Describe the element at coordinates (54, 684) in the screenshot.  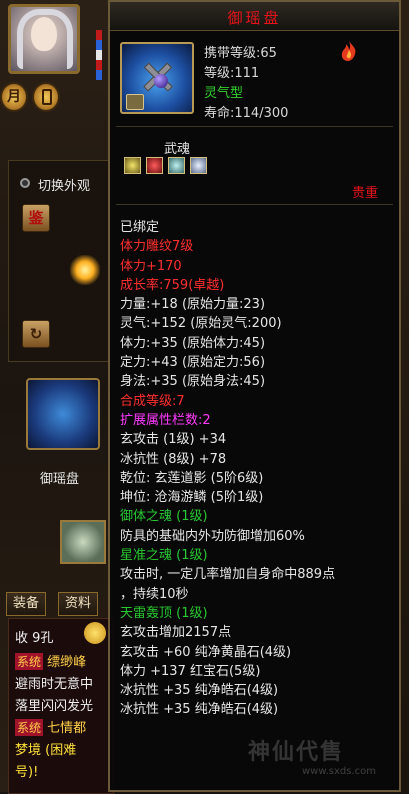
I see `chat-line: 避雨时无意中` at that location.